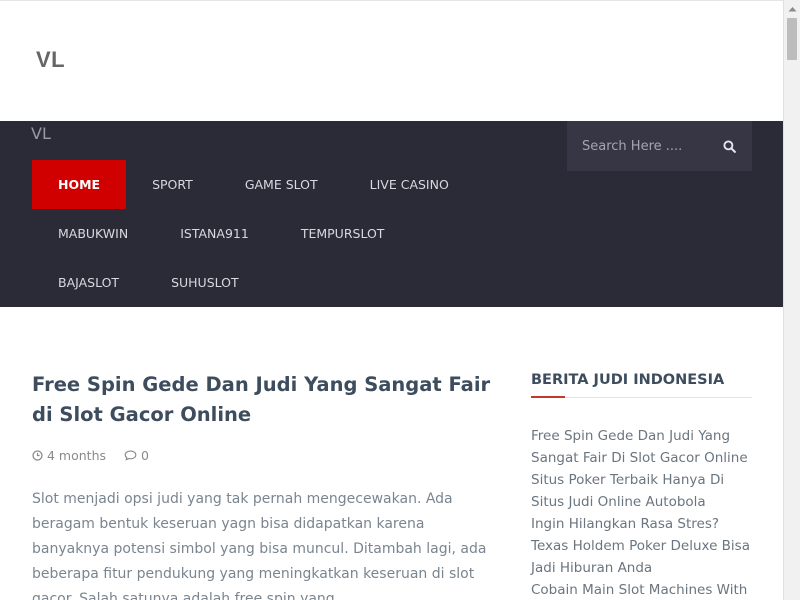 The width and height of the screenshot is (800, 600). I want to click on menu-row-2: MABUKWIN ISTANA911 TEMPURSLOT, so click(221, 233).